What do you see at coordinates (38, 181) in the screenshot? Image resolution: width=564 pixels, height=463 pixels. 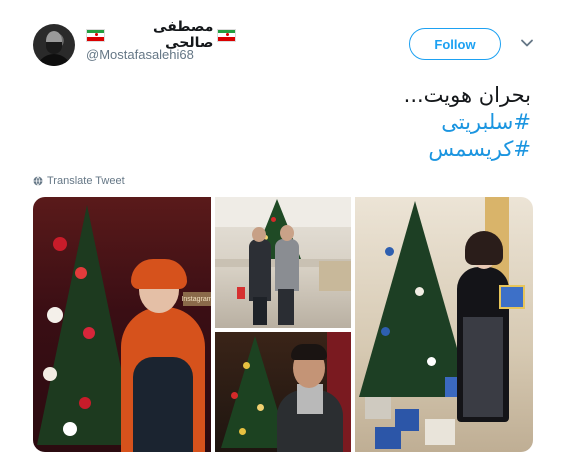 I see `globe-icon` at bounding box center [38, 181].